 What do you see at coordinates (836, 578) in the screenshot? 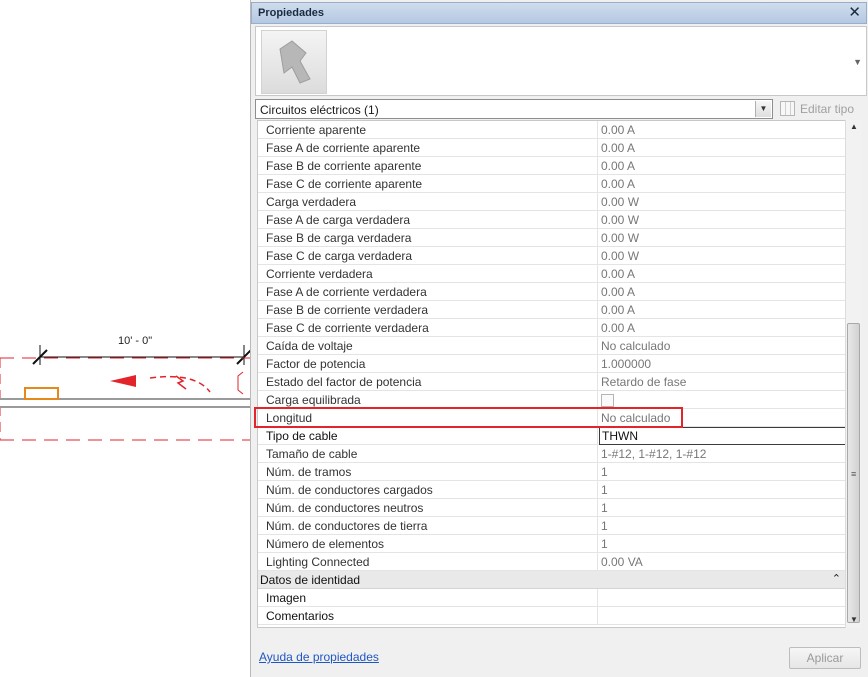
I see `collapse-icon: ⌃` at bounding box center [836, 578].